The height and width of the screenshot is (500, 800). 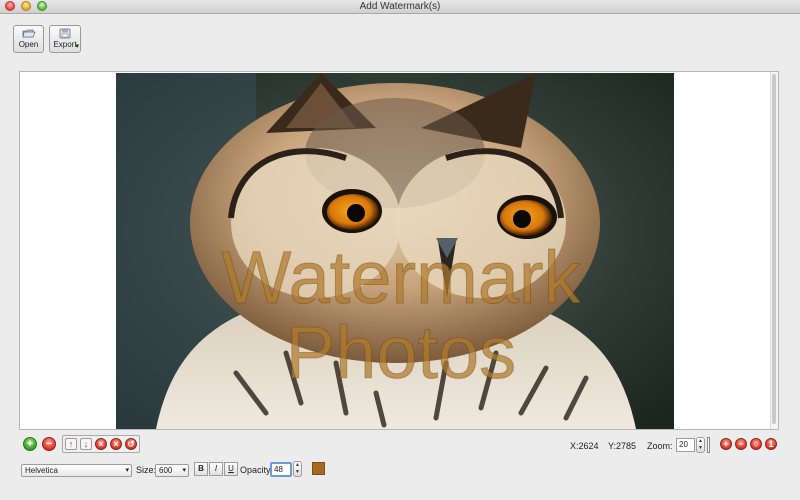 I want to click on zoom-input: 20, so click(x=685, y=445).